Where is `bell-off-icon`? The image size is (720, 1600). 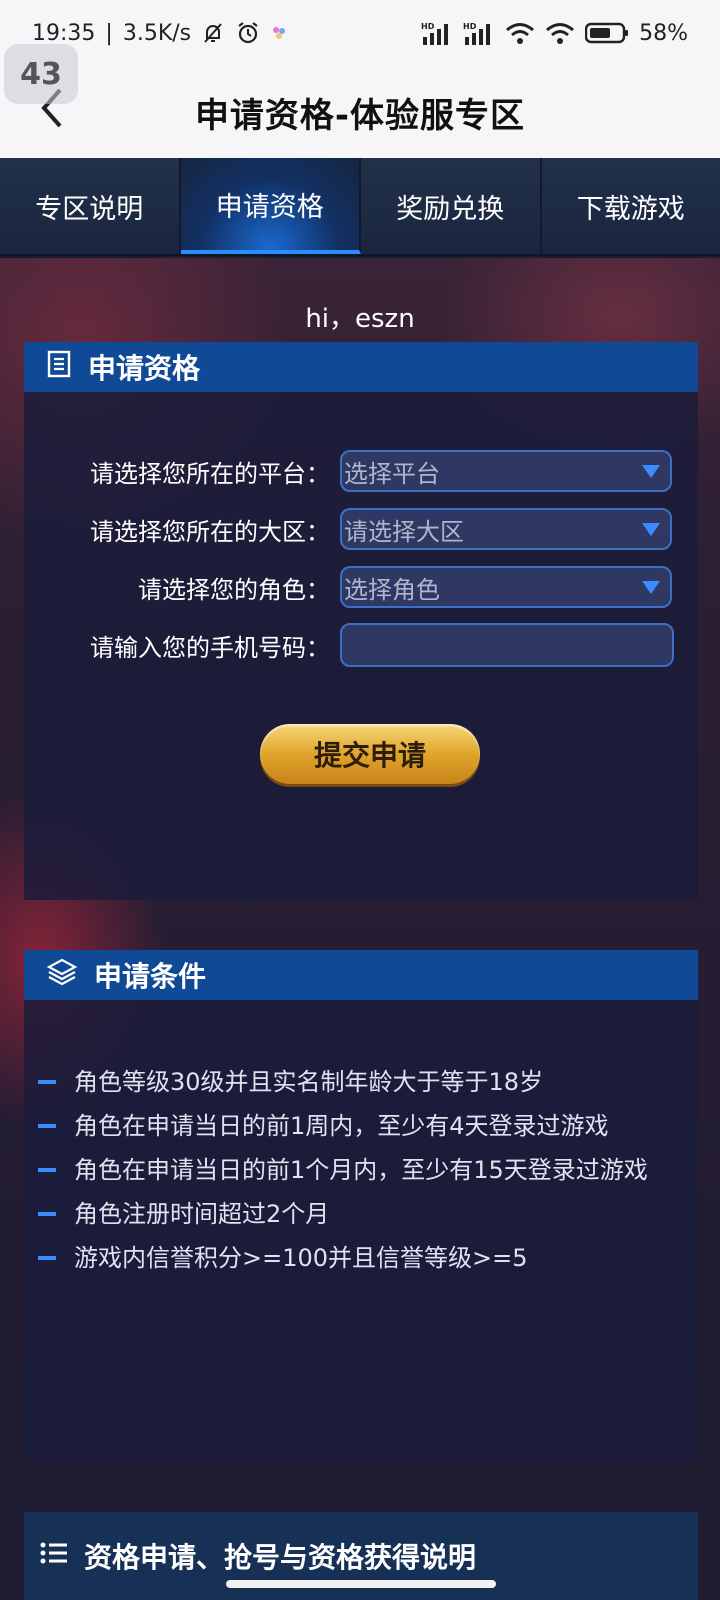 bell-off-icon is located at coordinates (213, 33).